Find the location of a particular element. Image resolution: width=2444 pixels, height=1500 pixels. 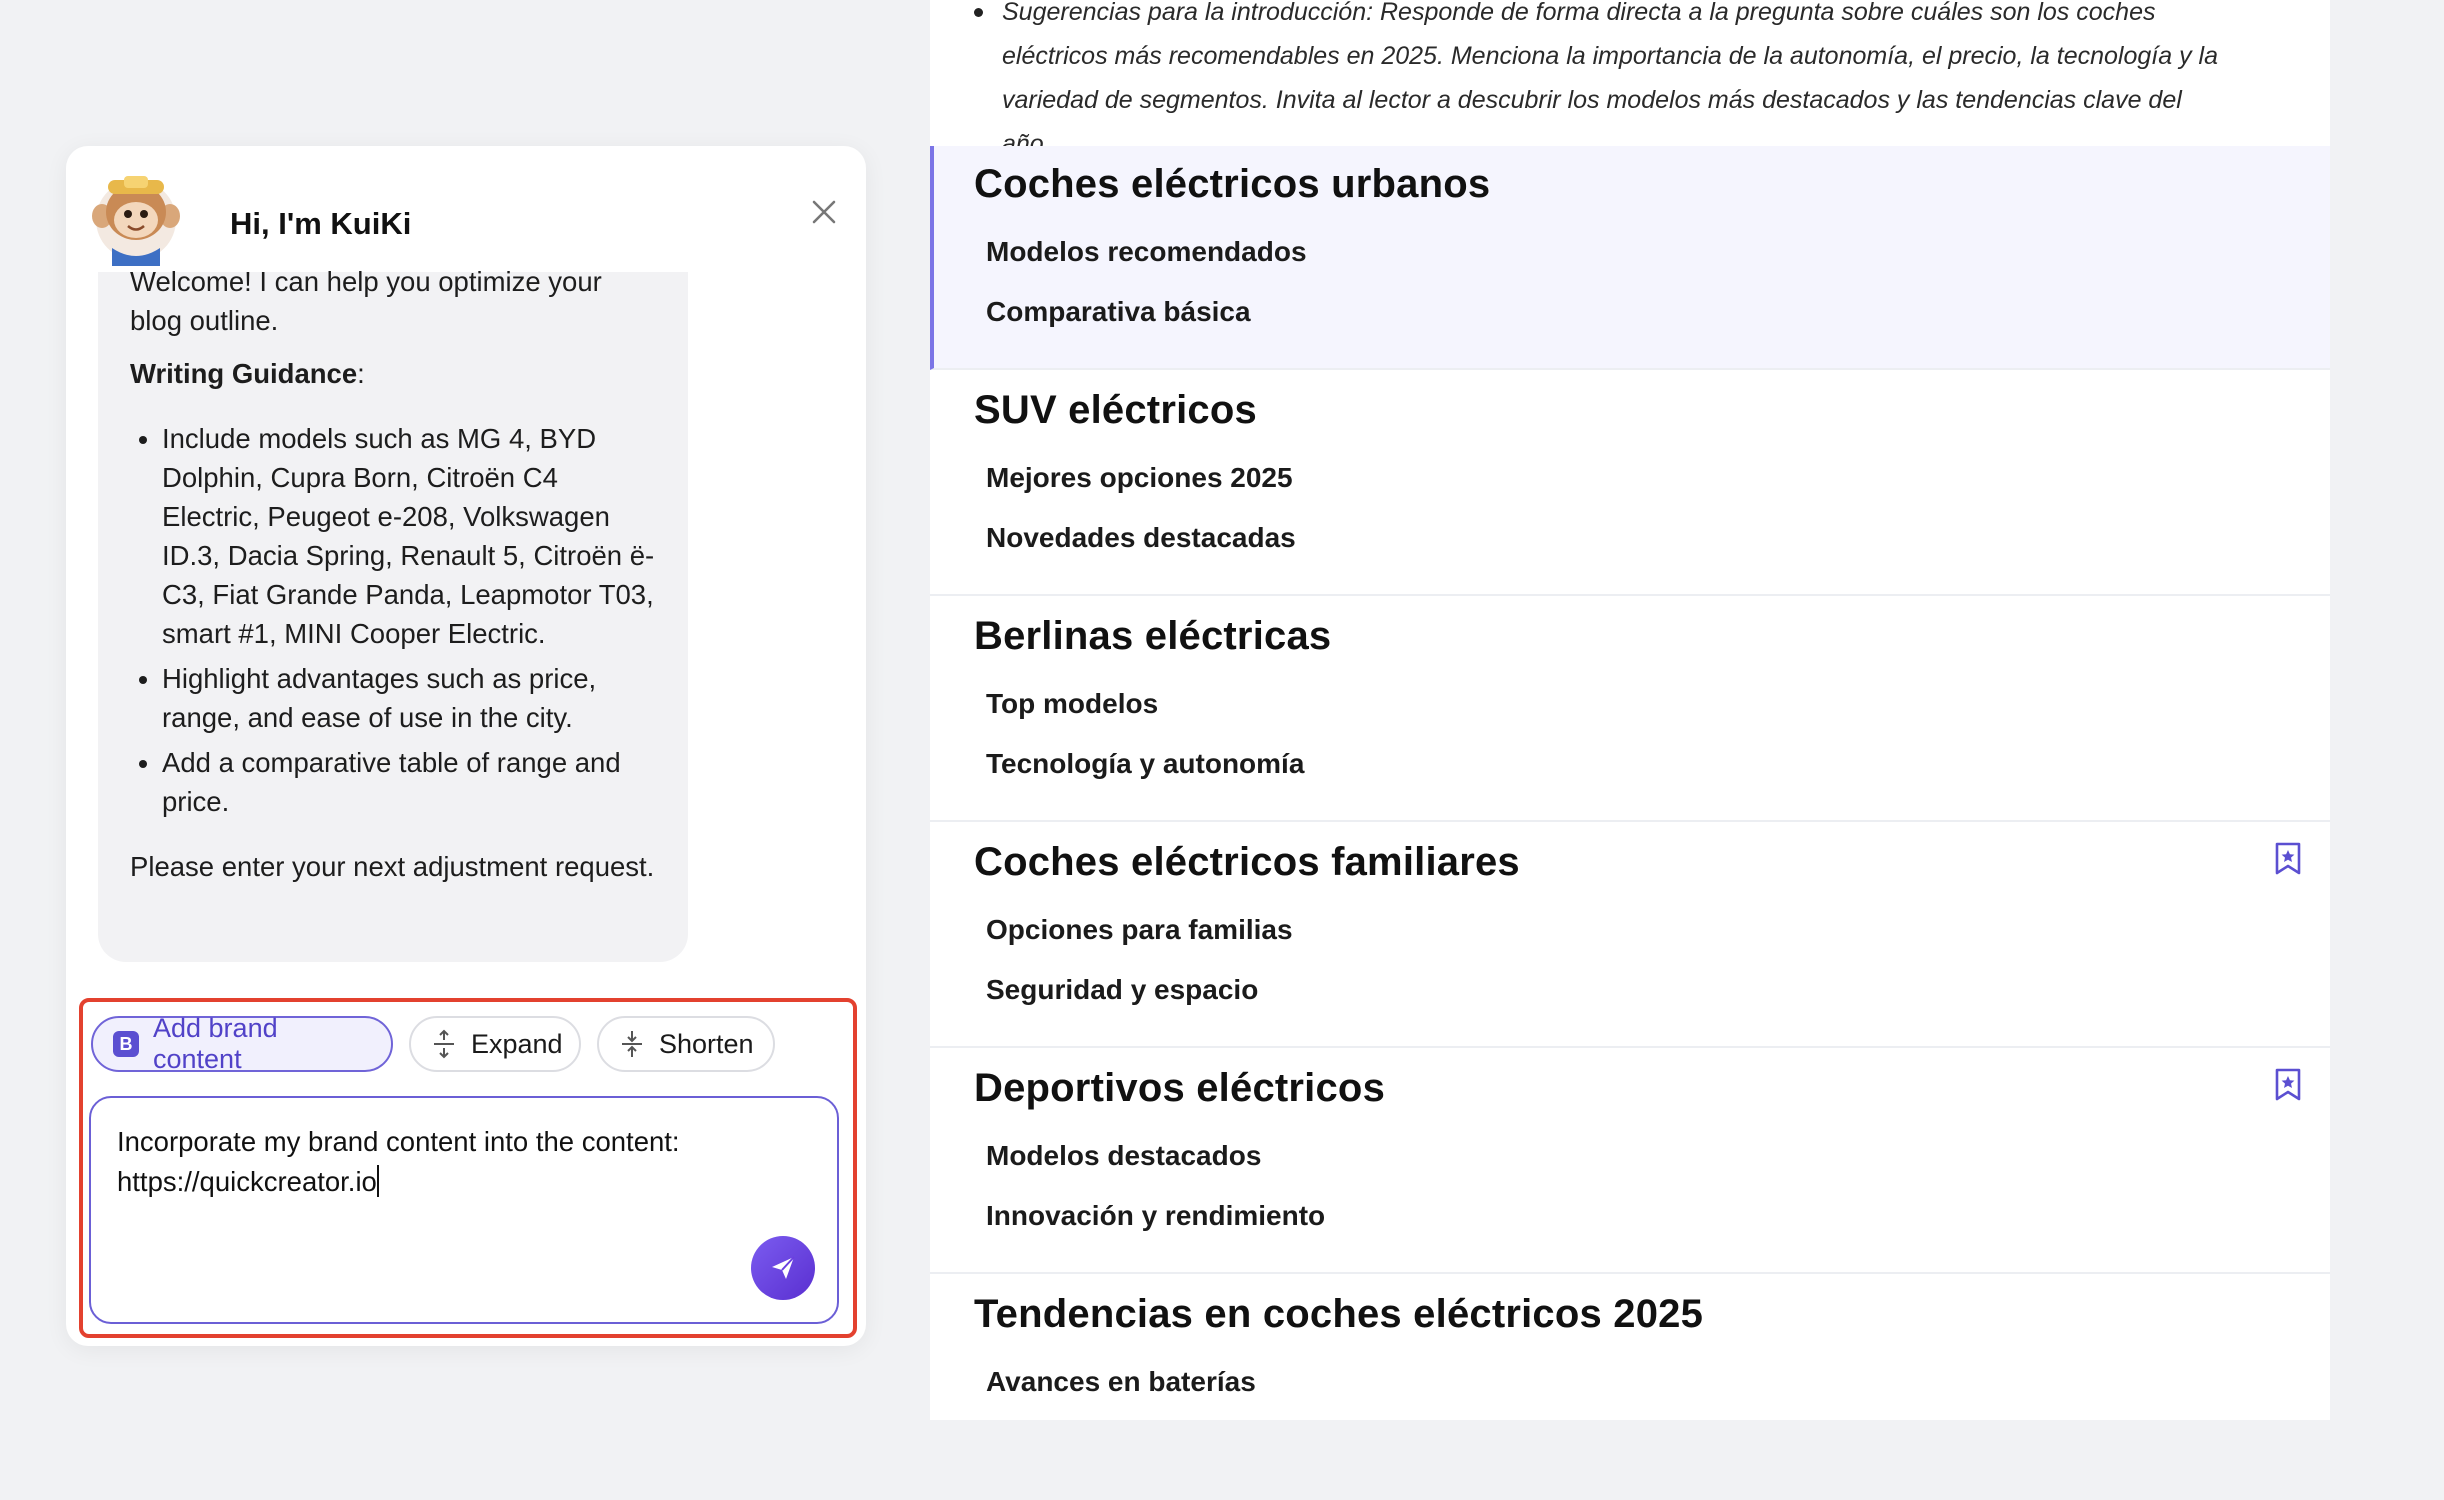

monkey-avatar-icon is located at coordinates (136, 221).